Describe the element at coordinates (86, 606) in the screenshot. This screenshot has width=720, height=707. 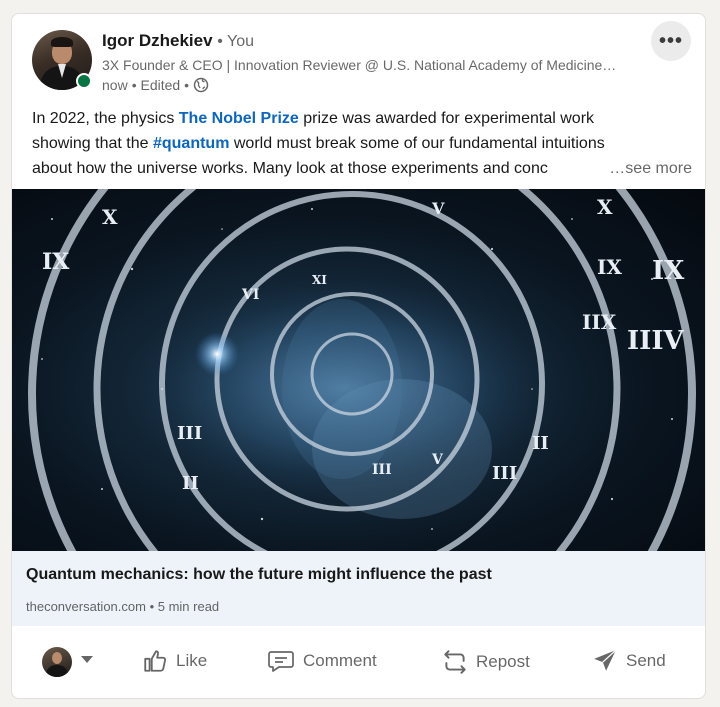
I see `article-domain: theconversation.com` at that location.